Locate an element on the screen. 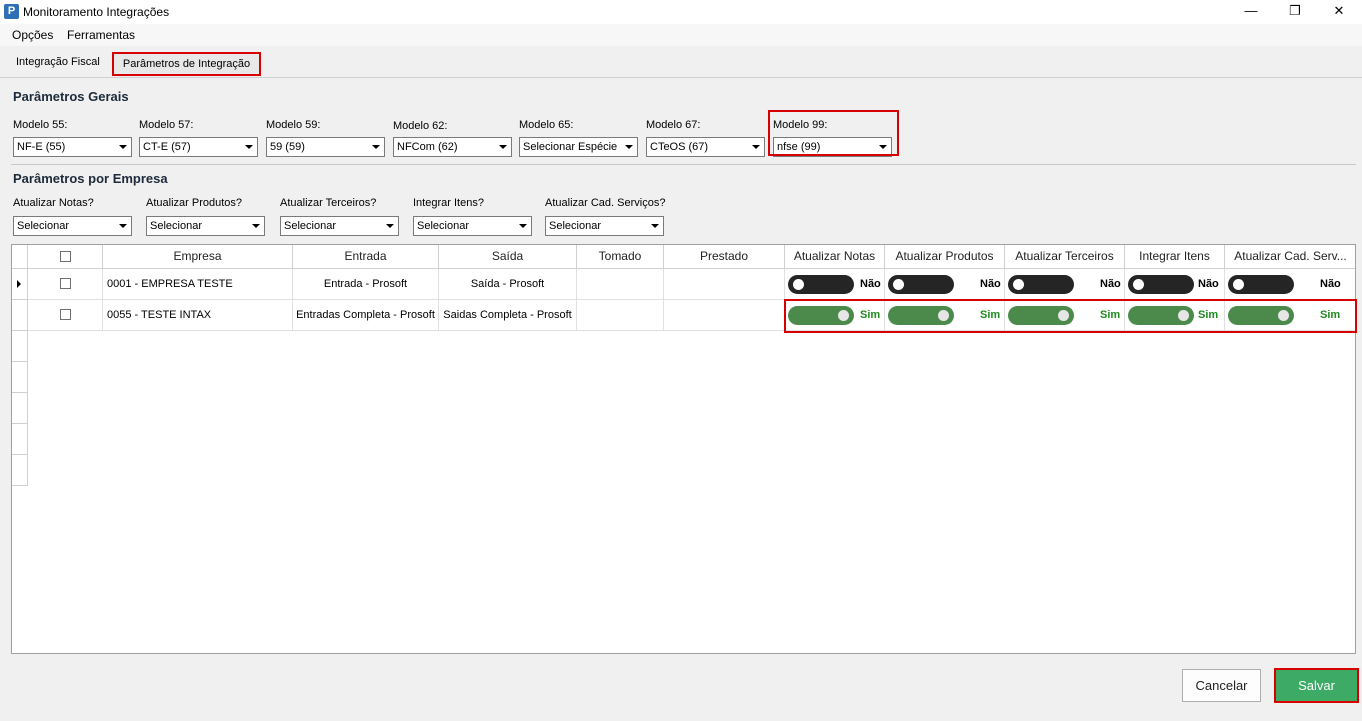 The image size is (1362, 721). select-atualizar-notas-value: Selecionar is located at coordinates (43, 226).